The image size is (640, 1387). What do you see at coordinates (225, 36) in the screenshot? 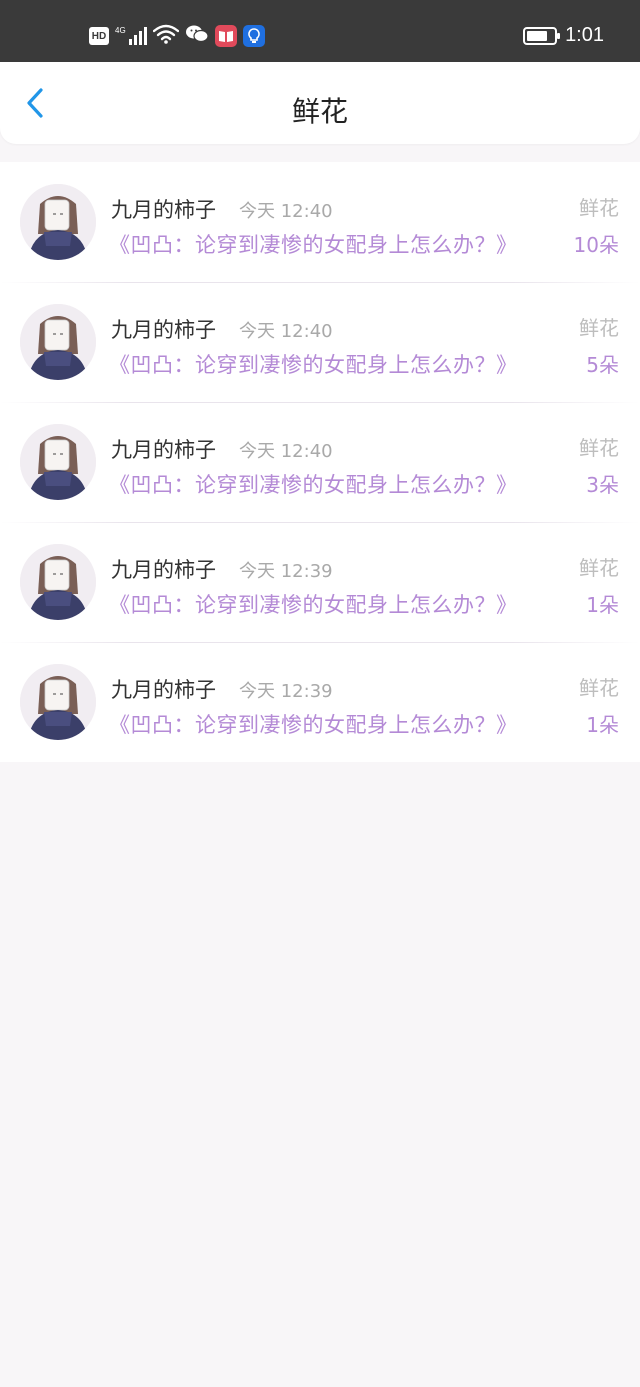
I see `reader-app-icon` at bounding box center [225, 36].